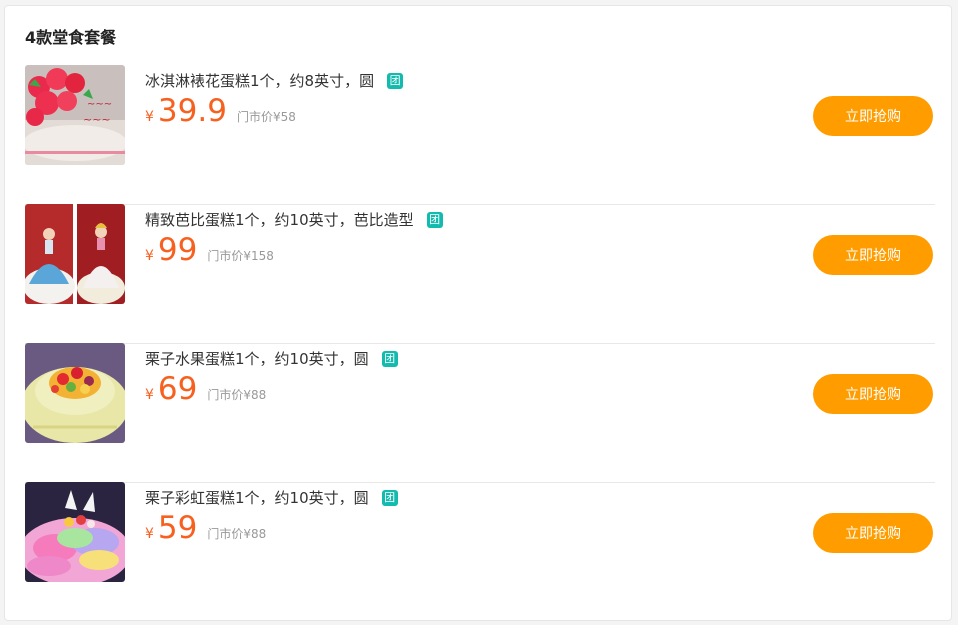 The width and height of the screenshot is (958, 625). Describe the element at coordinates (71, 37) in the screenshot. I see `section-title: 4款堂食套餐` at that location.